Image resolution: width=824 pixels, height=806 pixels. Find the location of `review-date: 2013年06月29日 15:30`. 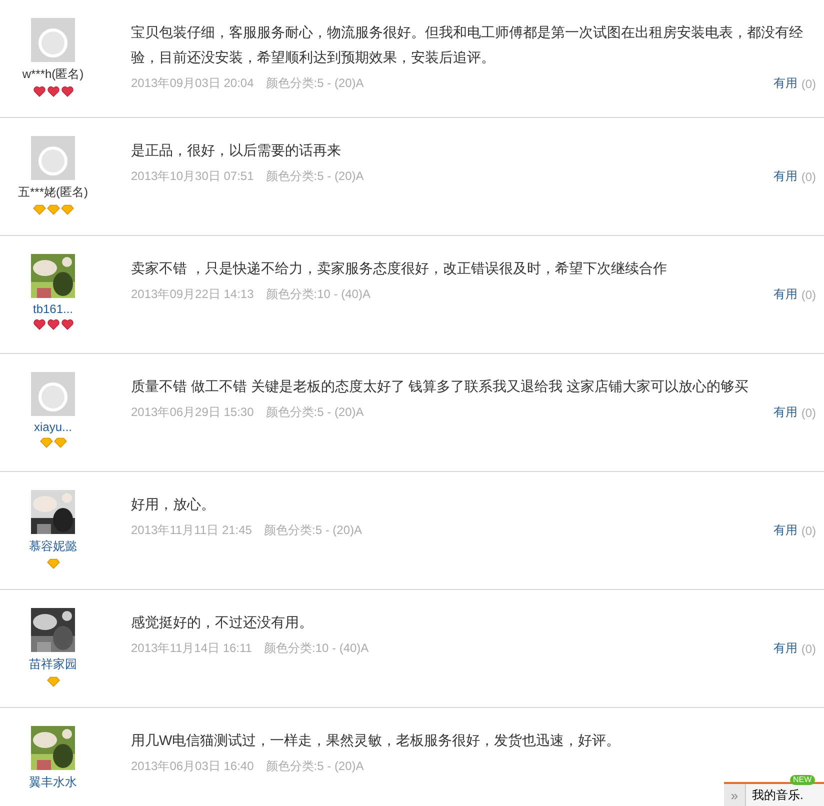

review-date: 2013年06月29日 15:30 is located at coordinates (192, 412).